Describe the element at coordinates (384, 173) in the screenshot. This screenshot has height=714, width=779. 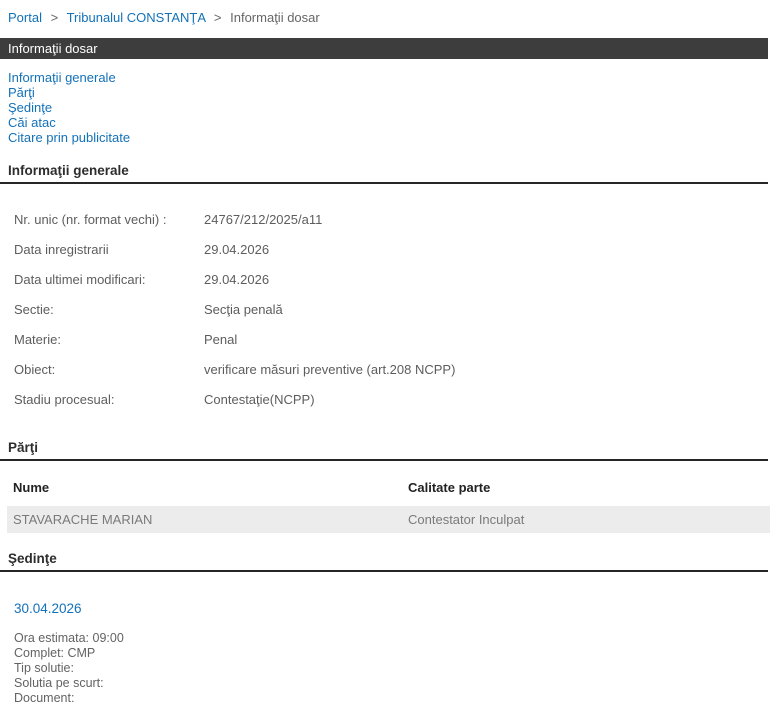
I see `section-heading-informatii-generale: Informaţii generale` at that location.